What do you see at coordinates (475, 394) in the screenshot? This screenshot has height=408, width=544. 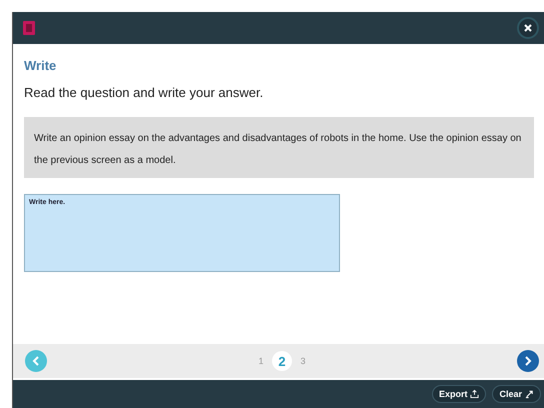 I see `upload-icon` at bounding box center [475, 394].